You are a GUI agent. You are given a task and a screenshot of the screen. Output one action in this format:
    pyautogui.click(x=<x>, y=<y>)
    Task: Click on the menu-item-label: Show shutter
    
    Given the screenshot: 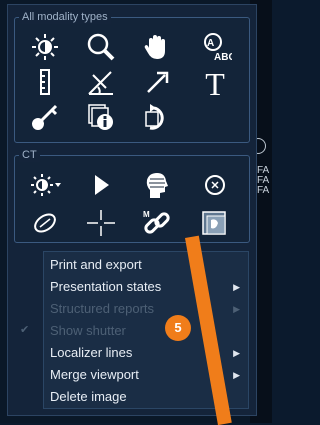 What is the action you would take?
    pyautogui.click(x=88, y=330)
    